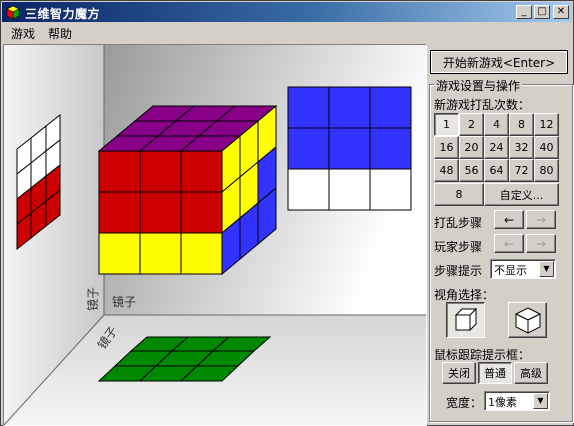 The image size is (574, 426). Describe the element at coordinates (521, 124) in the screenshot. I see `scramble-8-button: 8` at that location.